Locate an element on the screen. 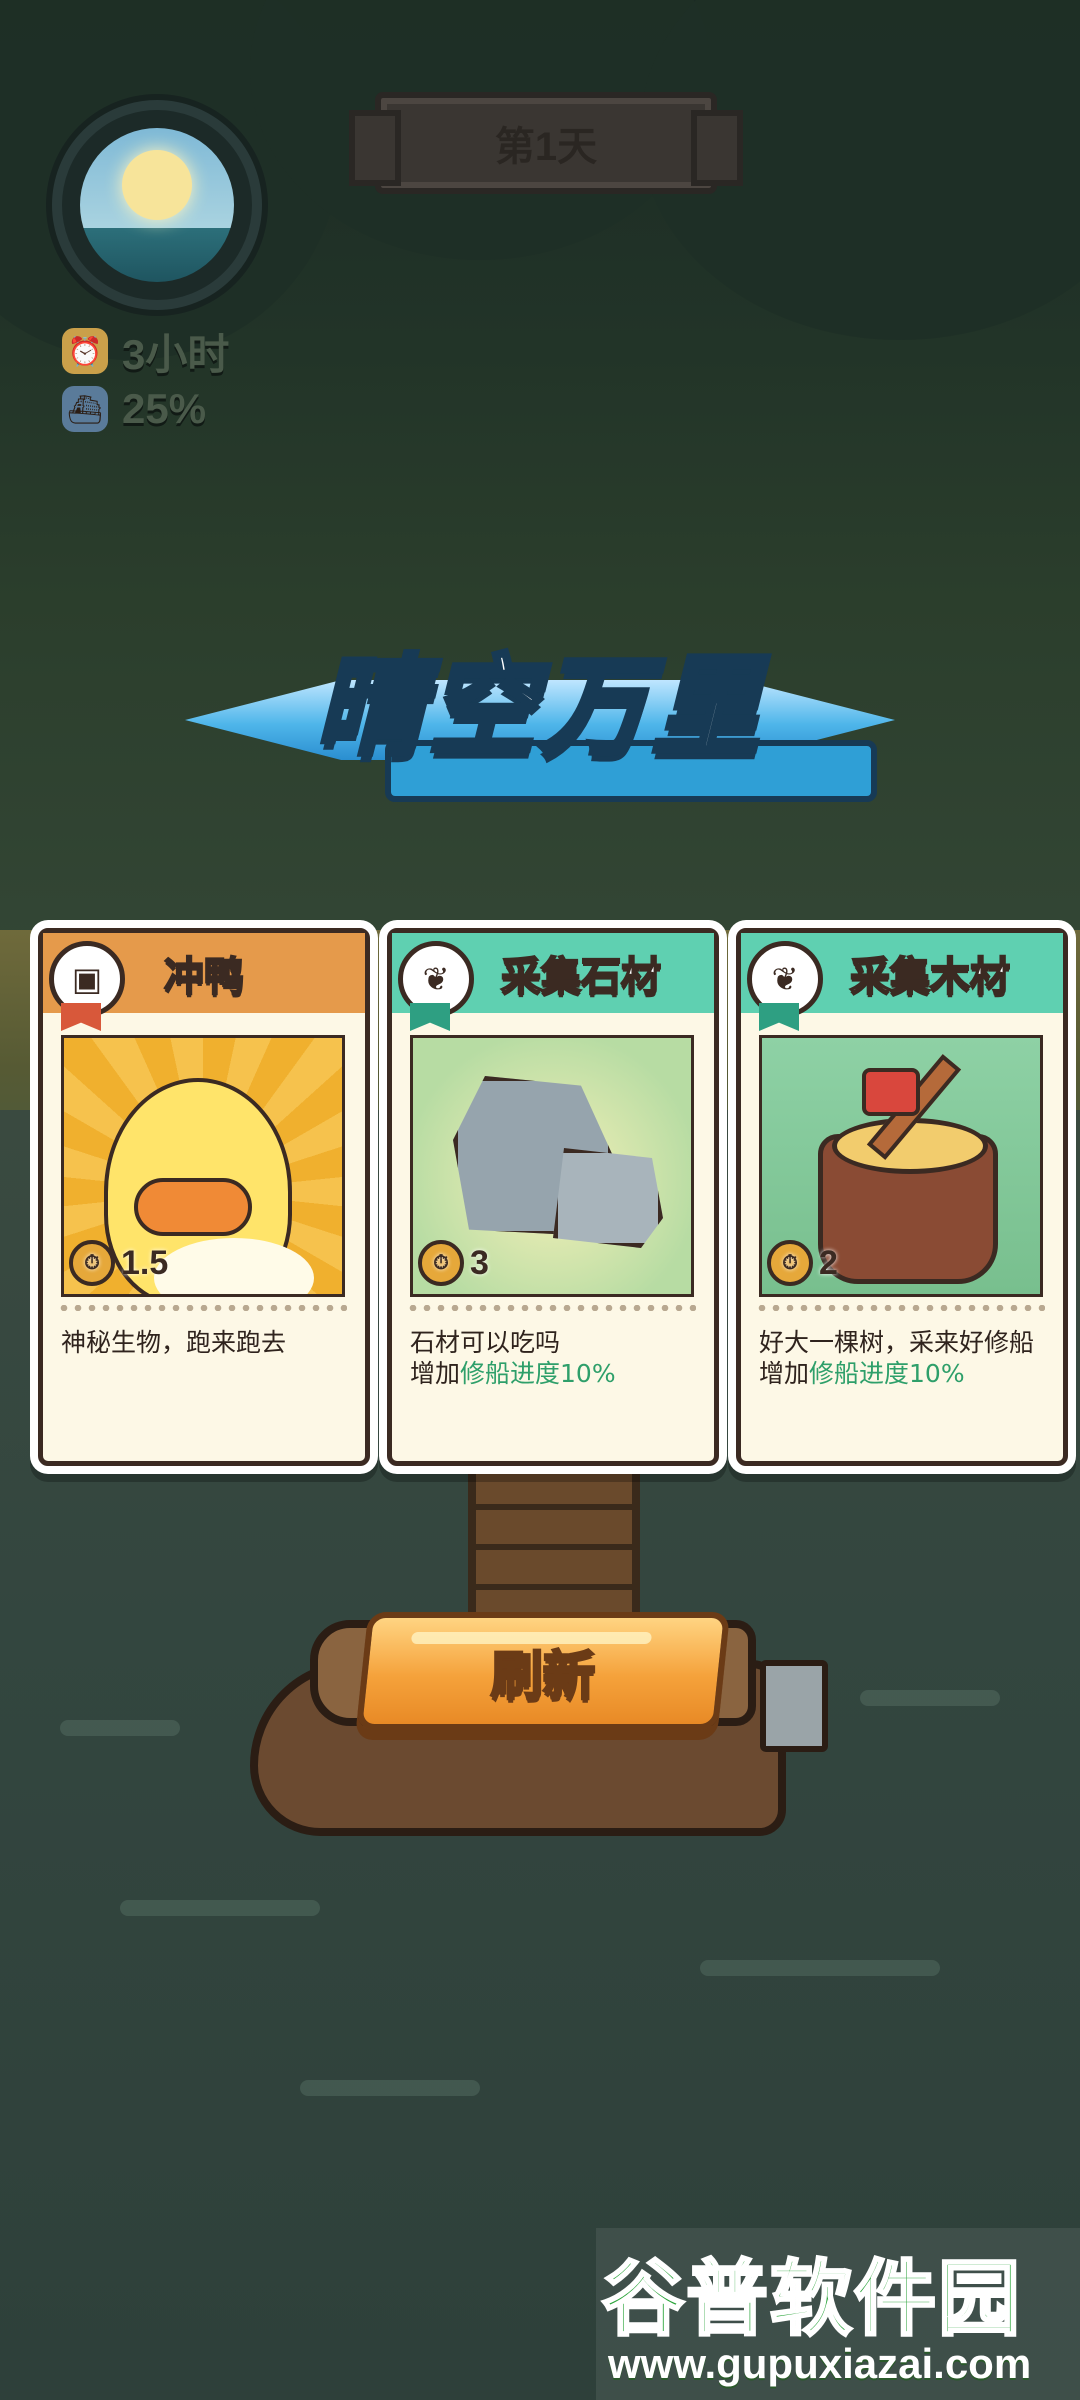 The height and width of the screenshot is (2400, 1080). refresh-label: 刷新 is located at coordinates (542, 1676).